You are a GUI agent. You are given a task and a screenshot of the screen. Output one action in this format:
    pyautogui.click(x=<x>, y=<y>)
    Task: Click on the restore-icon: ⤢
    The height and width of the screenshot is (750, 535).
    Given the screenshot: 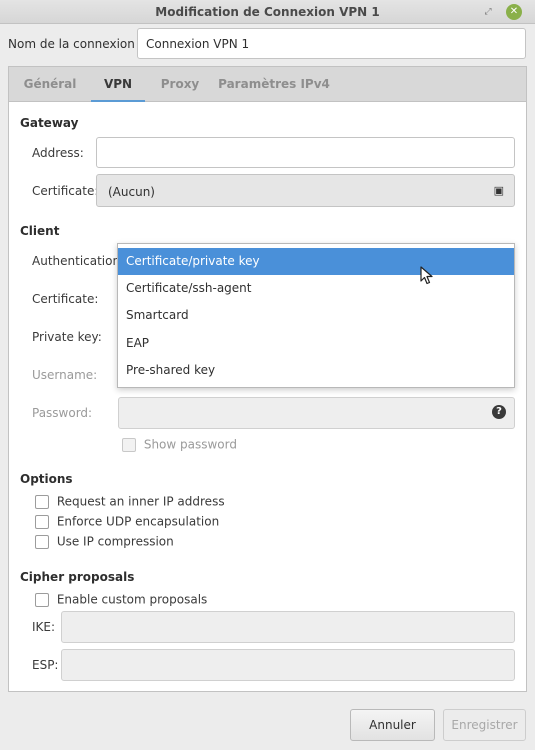 What is the action you would take?
    pyautogui.click(x=488, y=12)
    